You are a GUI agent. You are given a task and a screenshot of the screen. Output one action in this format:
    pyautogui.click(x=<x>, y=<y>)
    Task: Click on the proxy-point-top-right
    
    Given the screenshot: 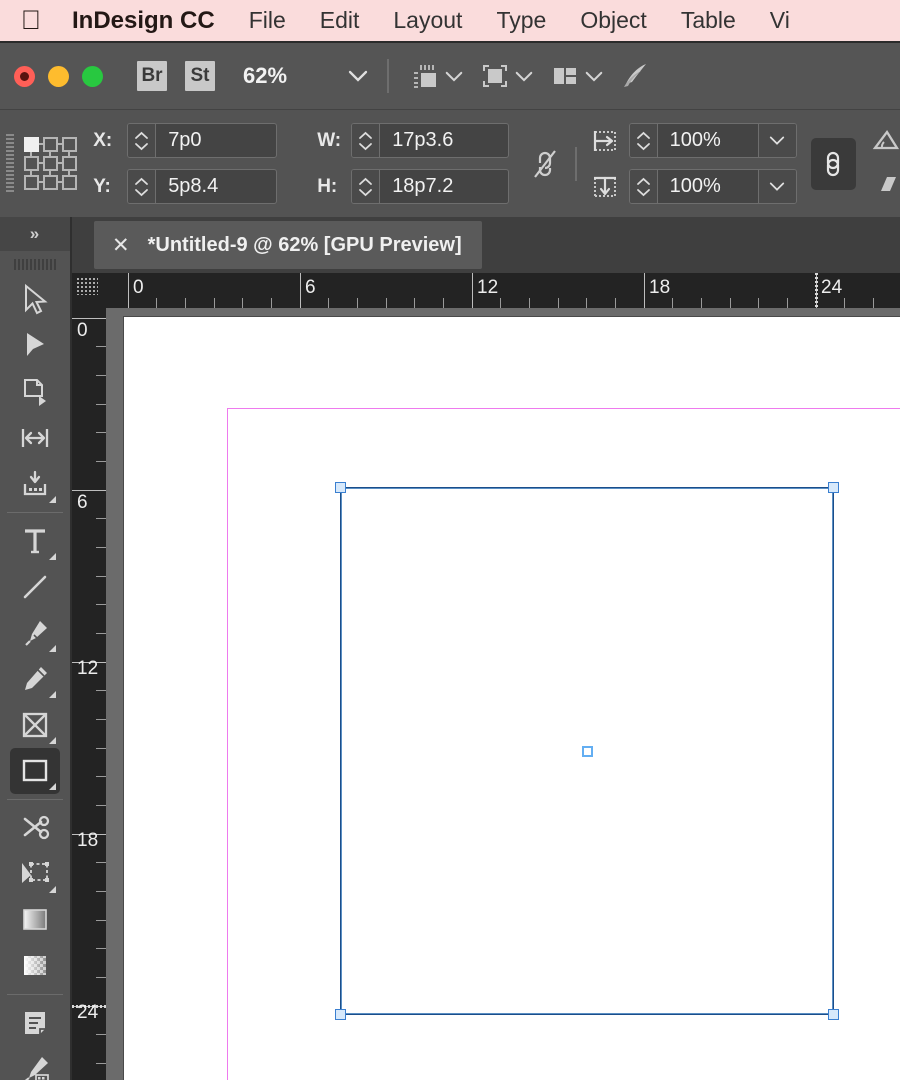 What is the action you would take?
    pyautogui.click(x=69, y=144)
    